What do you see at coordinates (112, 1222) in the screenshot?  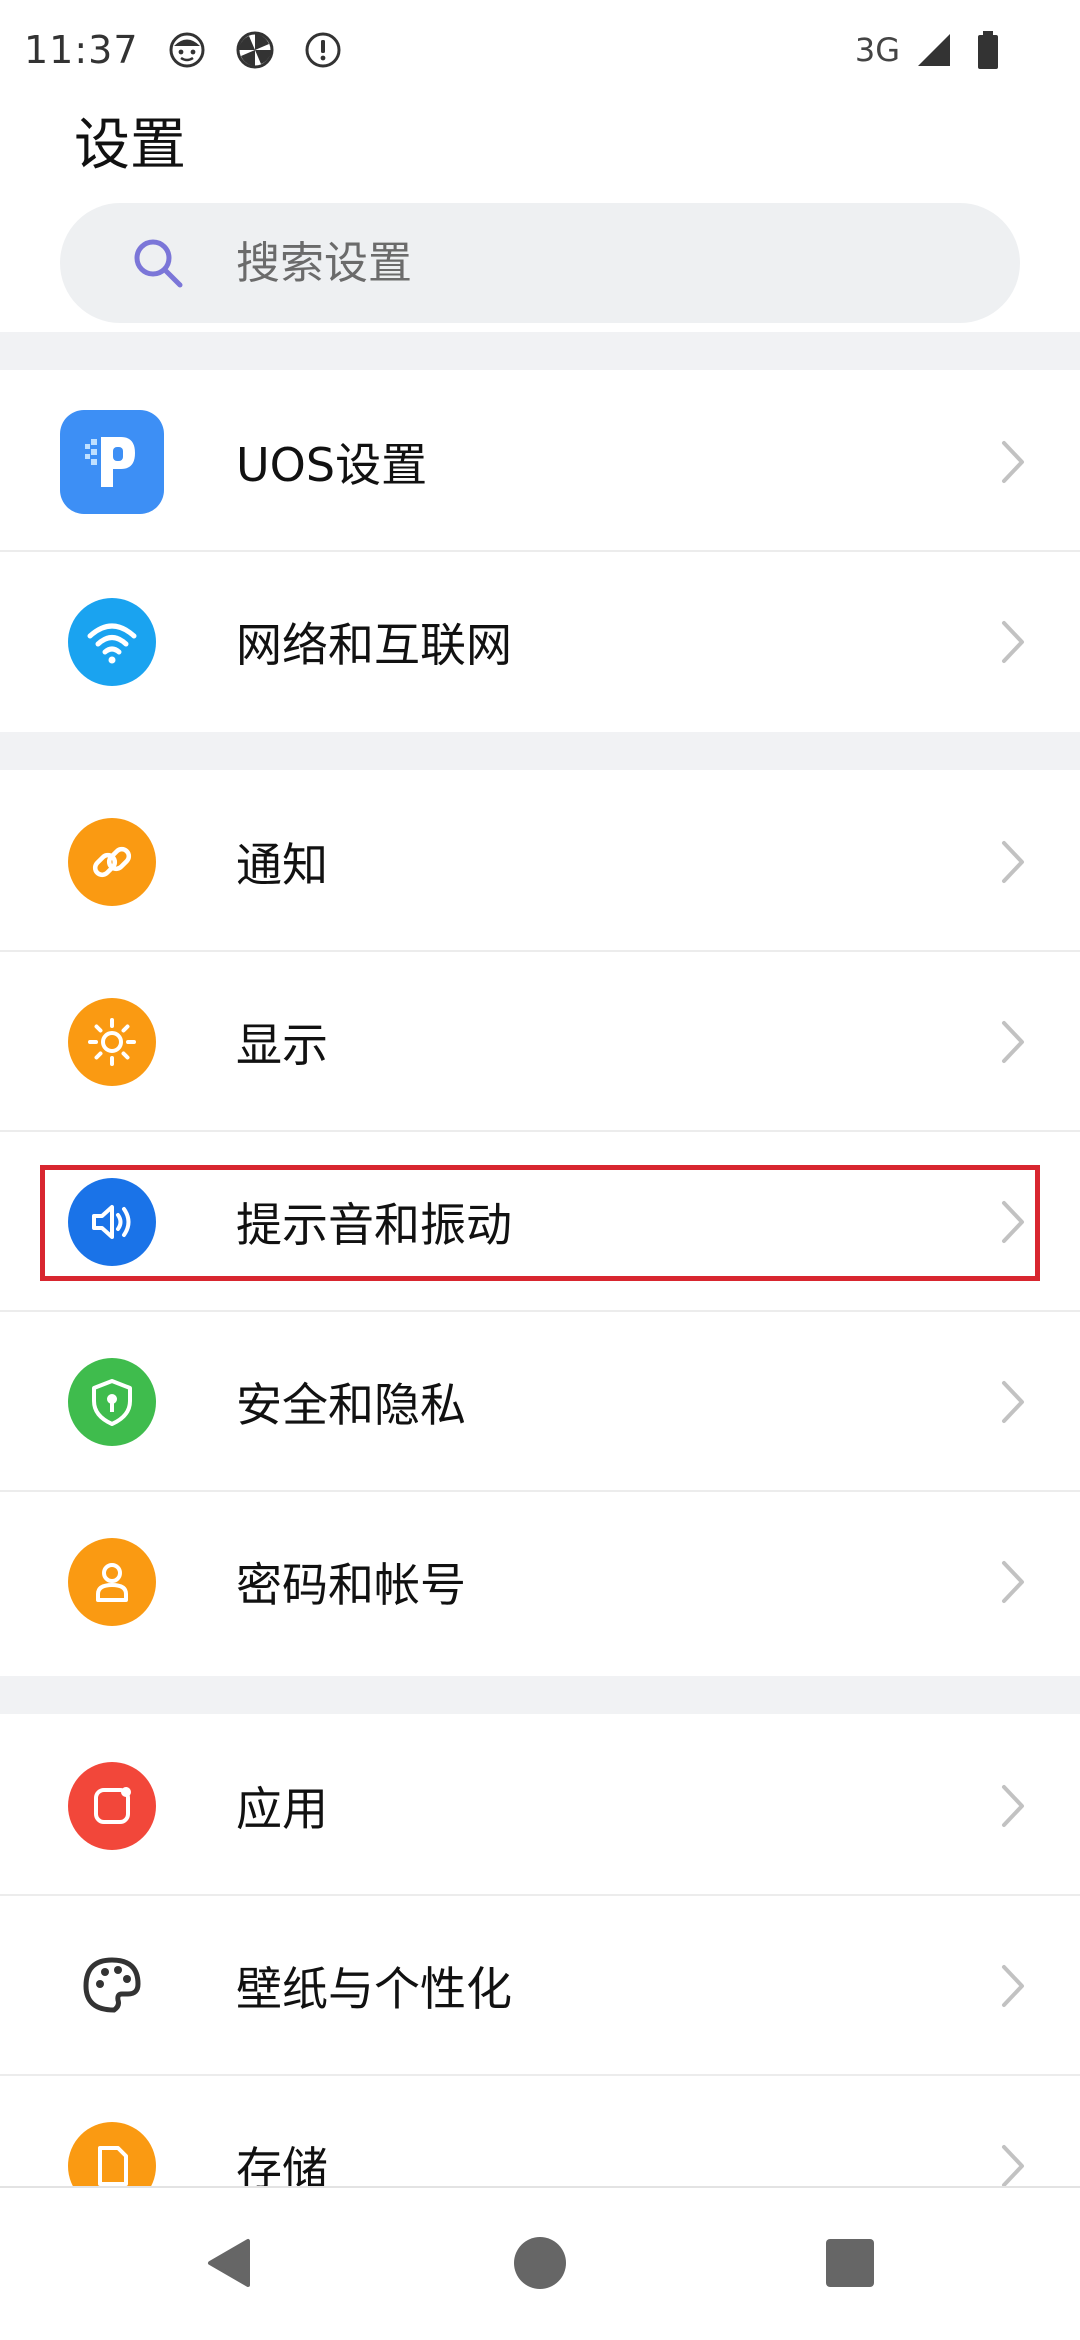 I see `speaker-icon` at bounding box center [112, 1222].